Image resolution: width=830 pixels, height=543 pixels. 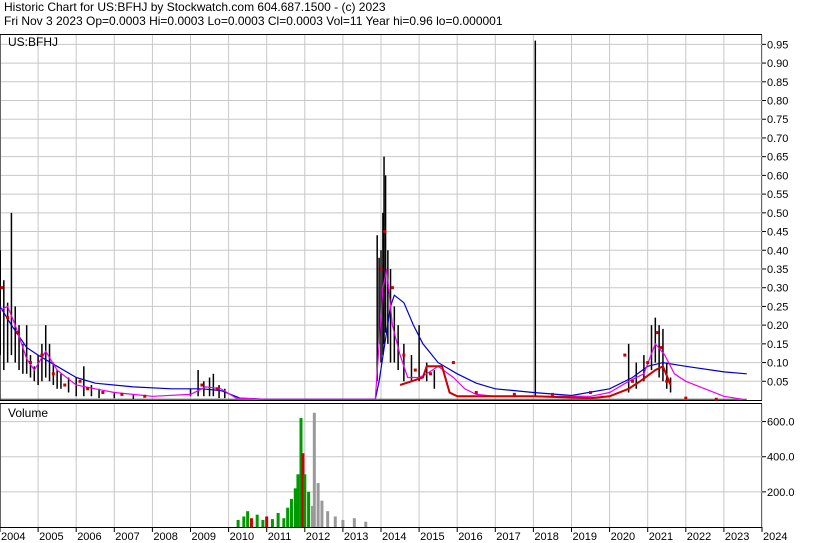 I want to click on price-tick-label: 0.45, so click(x=777, y=233).